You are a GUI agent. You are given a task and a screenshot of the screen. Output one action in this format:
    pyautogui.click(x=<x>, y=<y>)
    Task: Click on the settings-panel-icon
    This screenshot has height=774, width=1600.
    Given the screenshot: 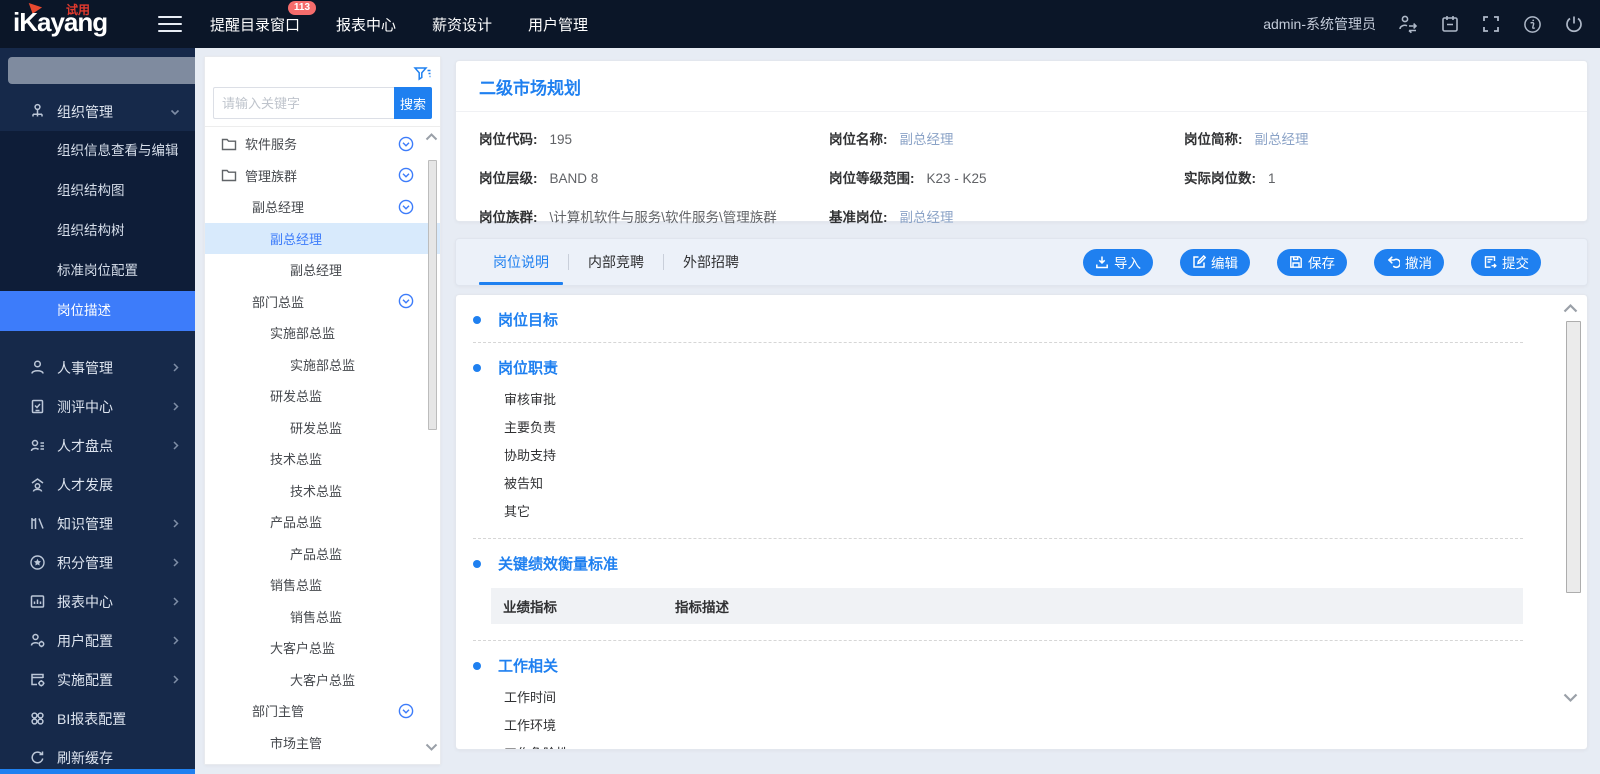 What is the action you would take?
    pyautogui.click(x=37, y=679)
    